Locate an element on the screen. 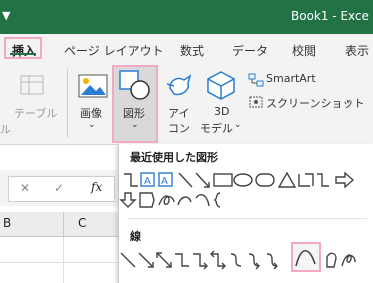 The width and height of the screenshot is (373, 283). tab-page-layout: ページ レイアウト is located at coordinates (114, 50).